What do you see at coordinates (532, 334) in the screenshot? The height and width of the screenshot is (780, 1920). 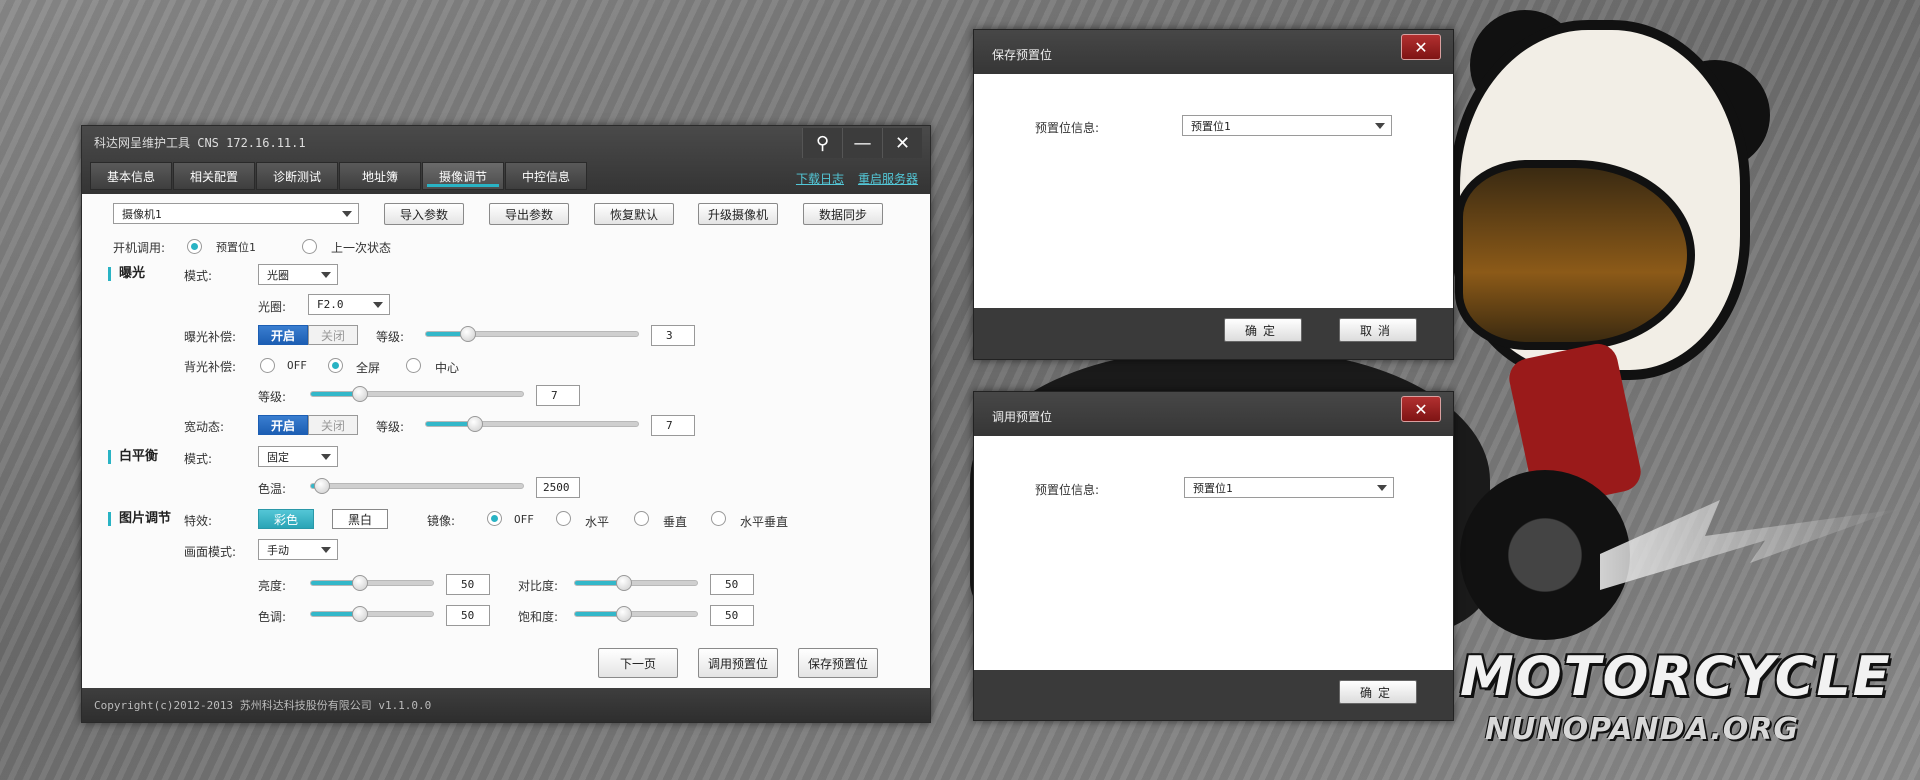 I see `exposure-comp-slider` at bounding box center [532, 334].